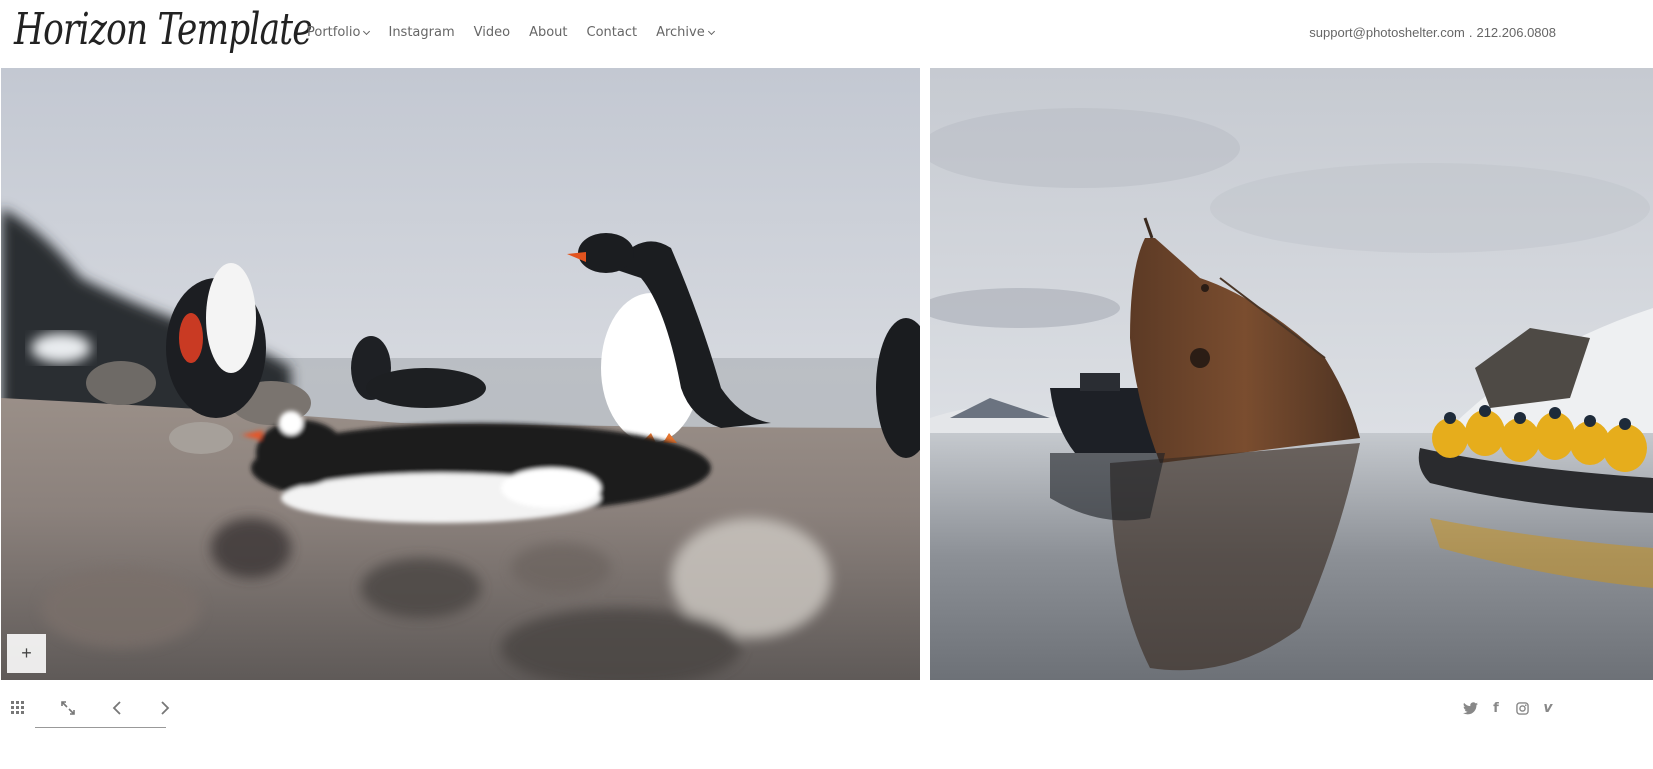  I want to click on nav-item-instagram: Instagram, so click(421, 32).